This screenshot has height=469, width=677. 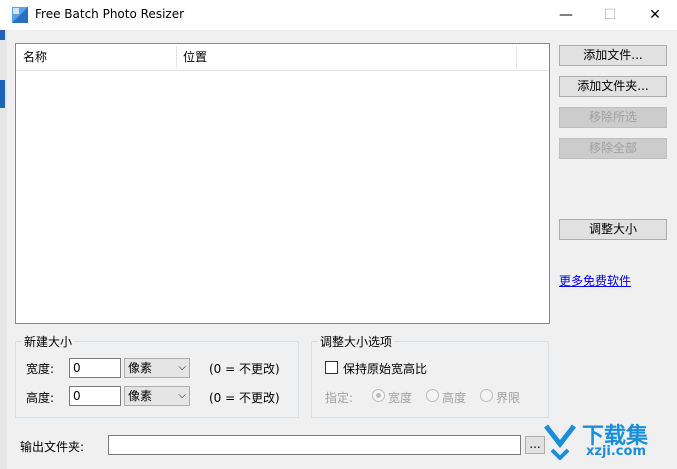 I want to click on output-folder-label: 输出文件夹:, so click(x=52, y=447).